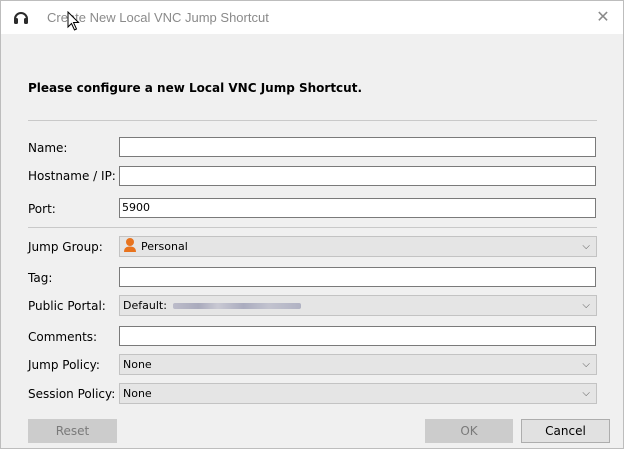 This screenshot has width=624, height=449. Describe the element at coordinates (358, 364) in the screenshot. I see `jump-policy-select: None ⌵` at that location.